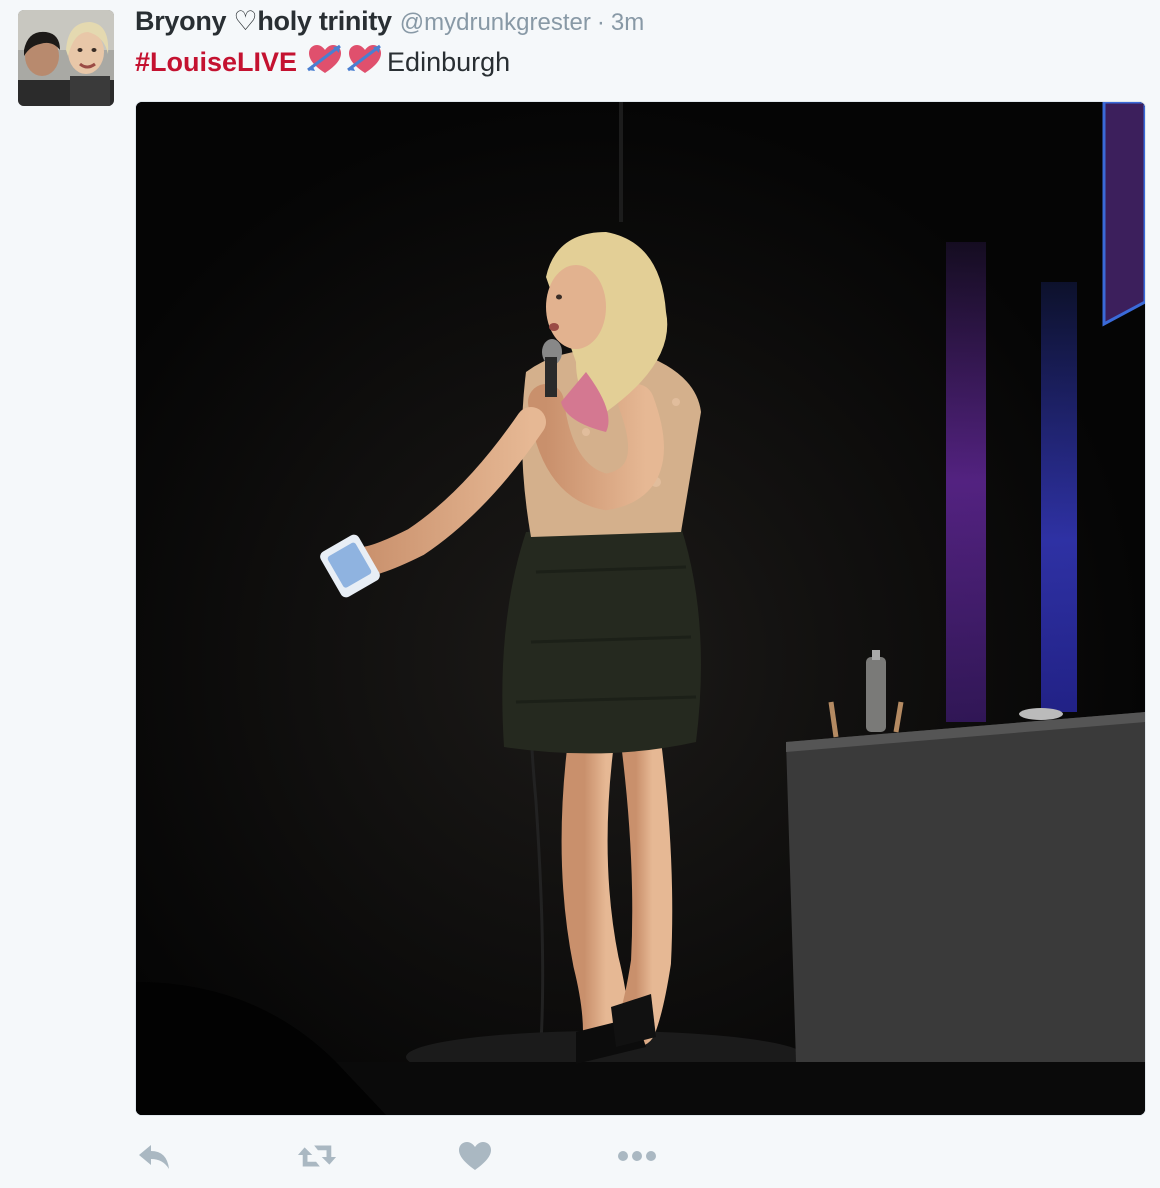 This screenshot has width=1160, height=1188. I want to click on timestamp: 3m, so click(627, 23).